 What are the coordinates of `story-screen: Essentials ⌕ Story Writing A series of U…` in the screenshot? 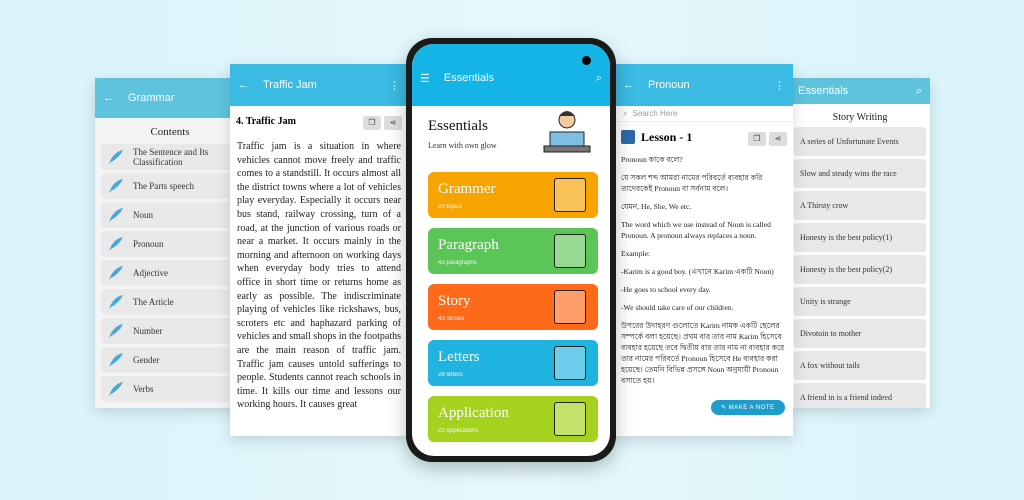 It's located at (860, 243).